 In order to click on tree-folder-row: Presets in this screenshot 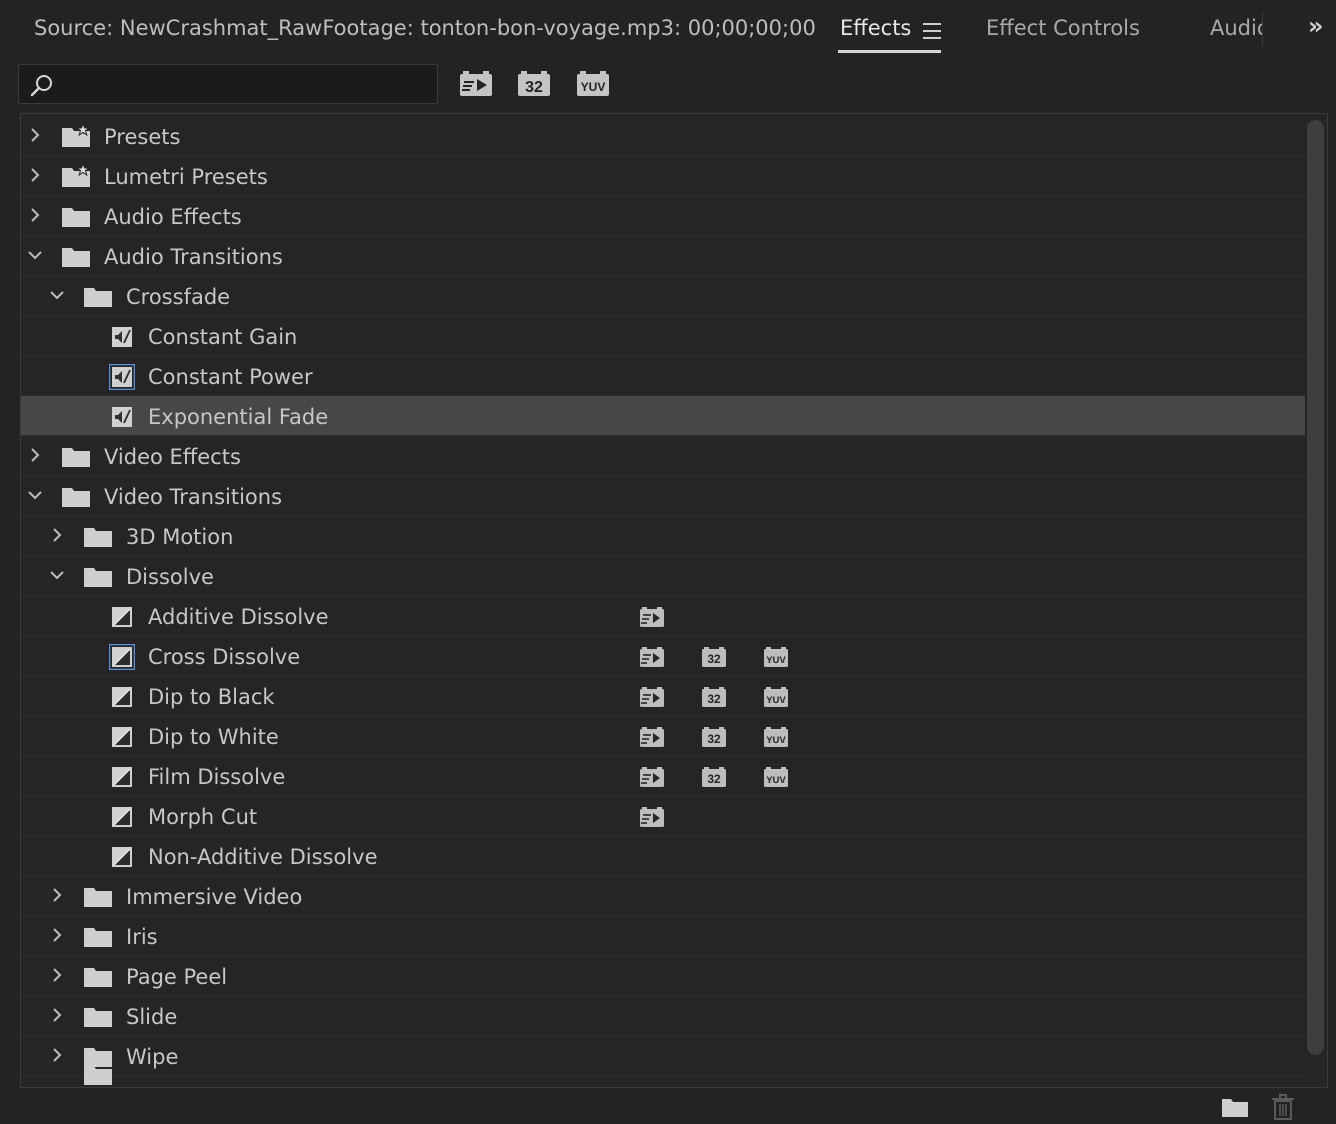, I will do `click(663, 136)`.